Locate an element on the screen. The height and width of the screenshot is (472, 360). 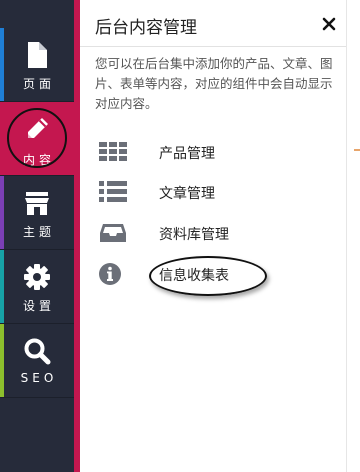
document-icon is located at coordinates (37, 55).